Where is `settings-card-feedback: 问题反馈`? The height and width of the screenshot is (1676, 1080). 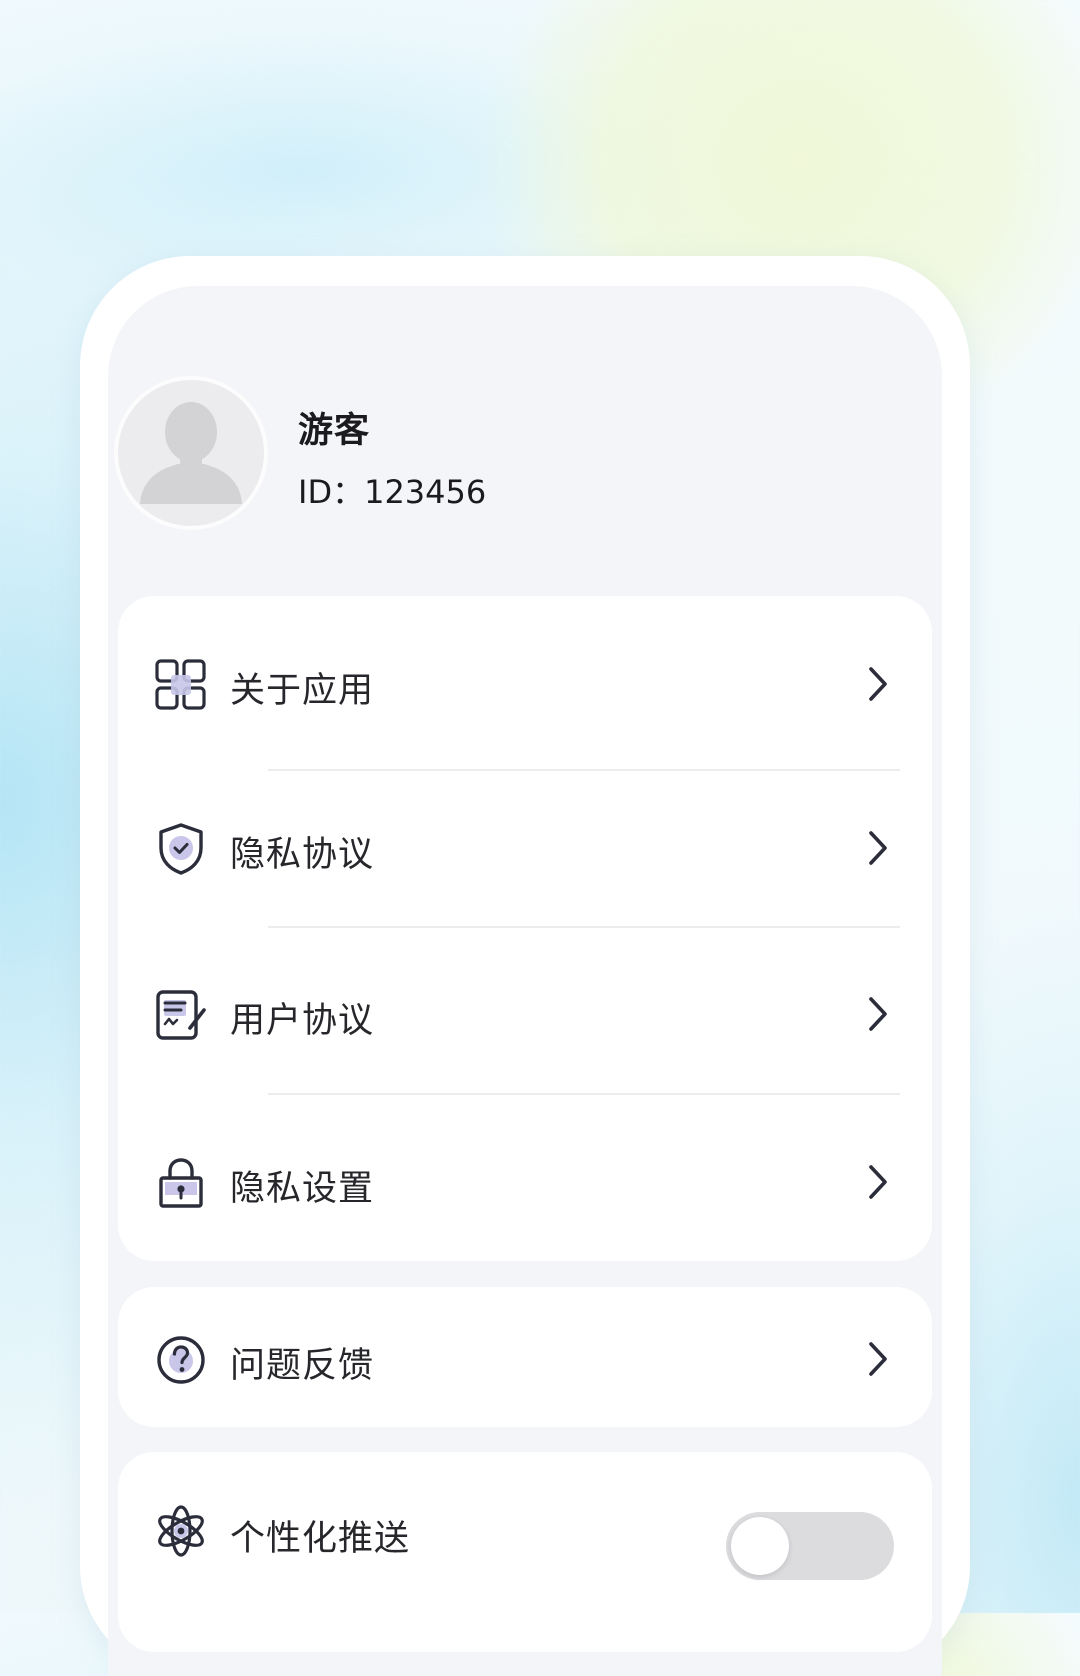
settings-card-feedback: 问题反馈 is located at coordinates (525, 1357).